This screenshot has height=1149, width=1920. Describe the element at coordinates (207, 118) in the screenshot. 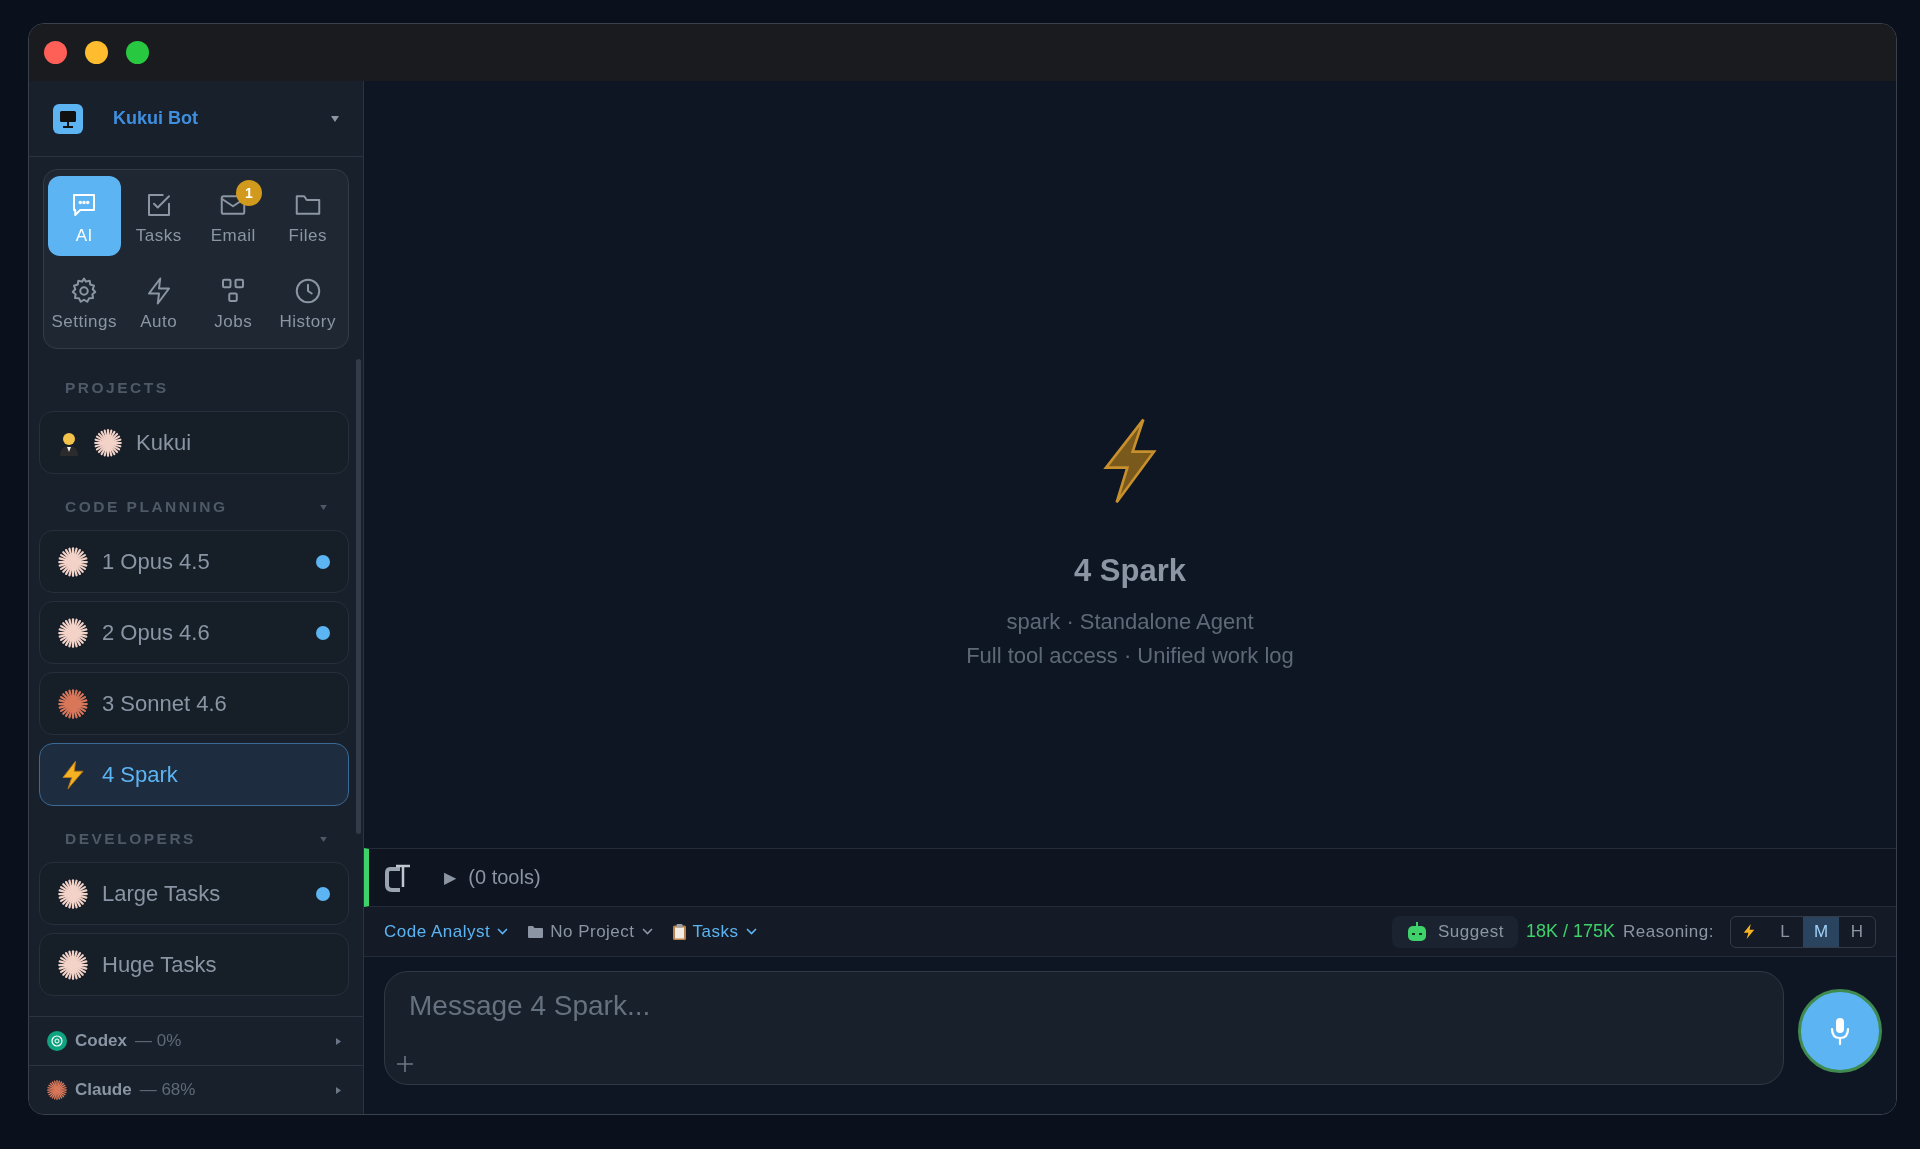

I see `workspace-name: Kukui Bot` at that location.